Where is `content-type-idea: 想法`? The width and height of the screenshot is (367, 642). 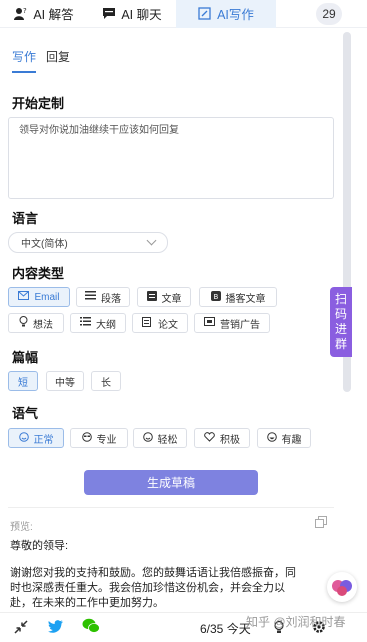 content-type-idea: 想法 is located at coordinates (36, 323).